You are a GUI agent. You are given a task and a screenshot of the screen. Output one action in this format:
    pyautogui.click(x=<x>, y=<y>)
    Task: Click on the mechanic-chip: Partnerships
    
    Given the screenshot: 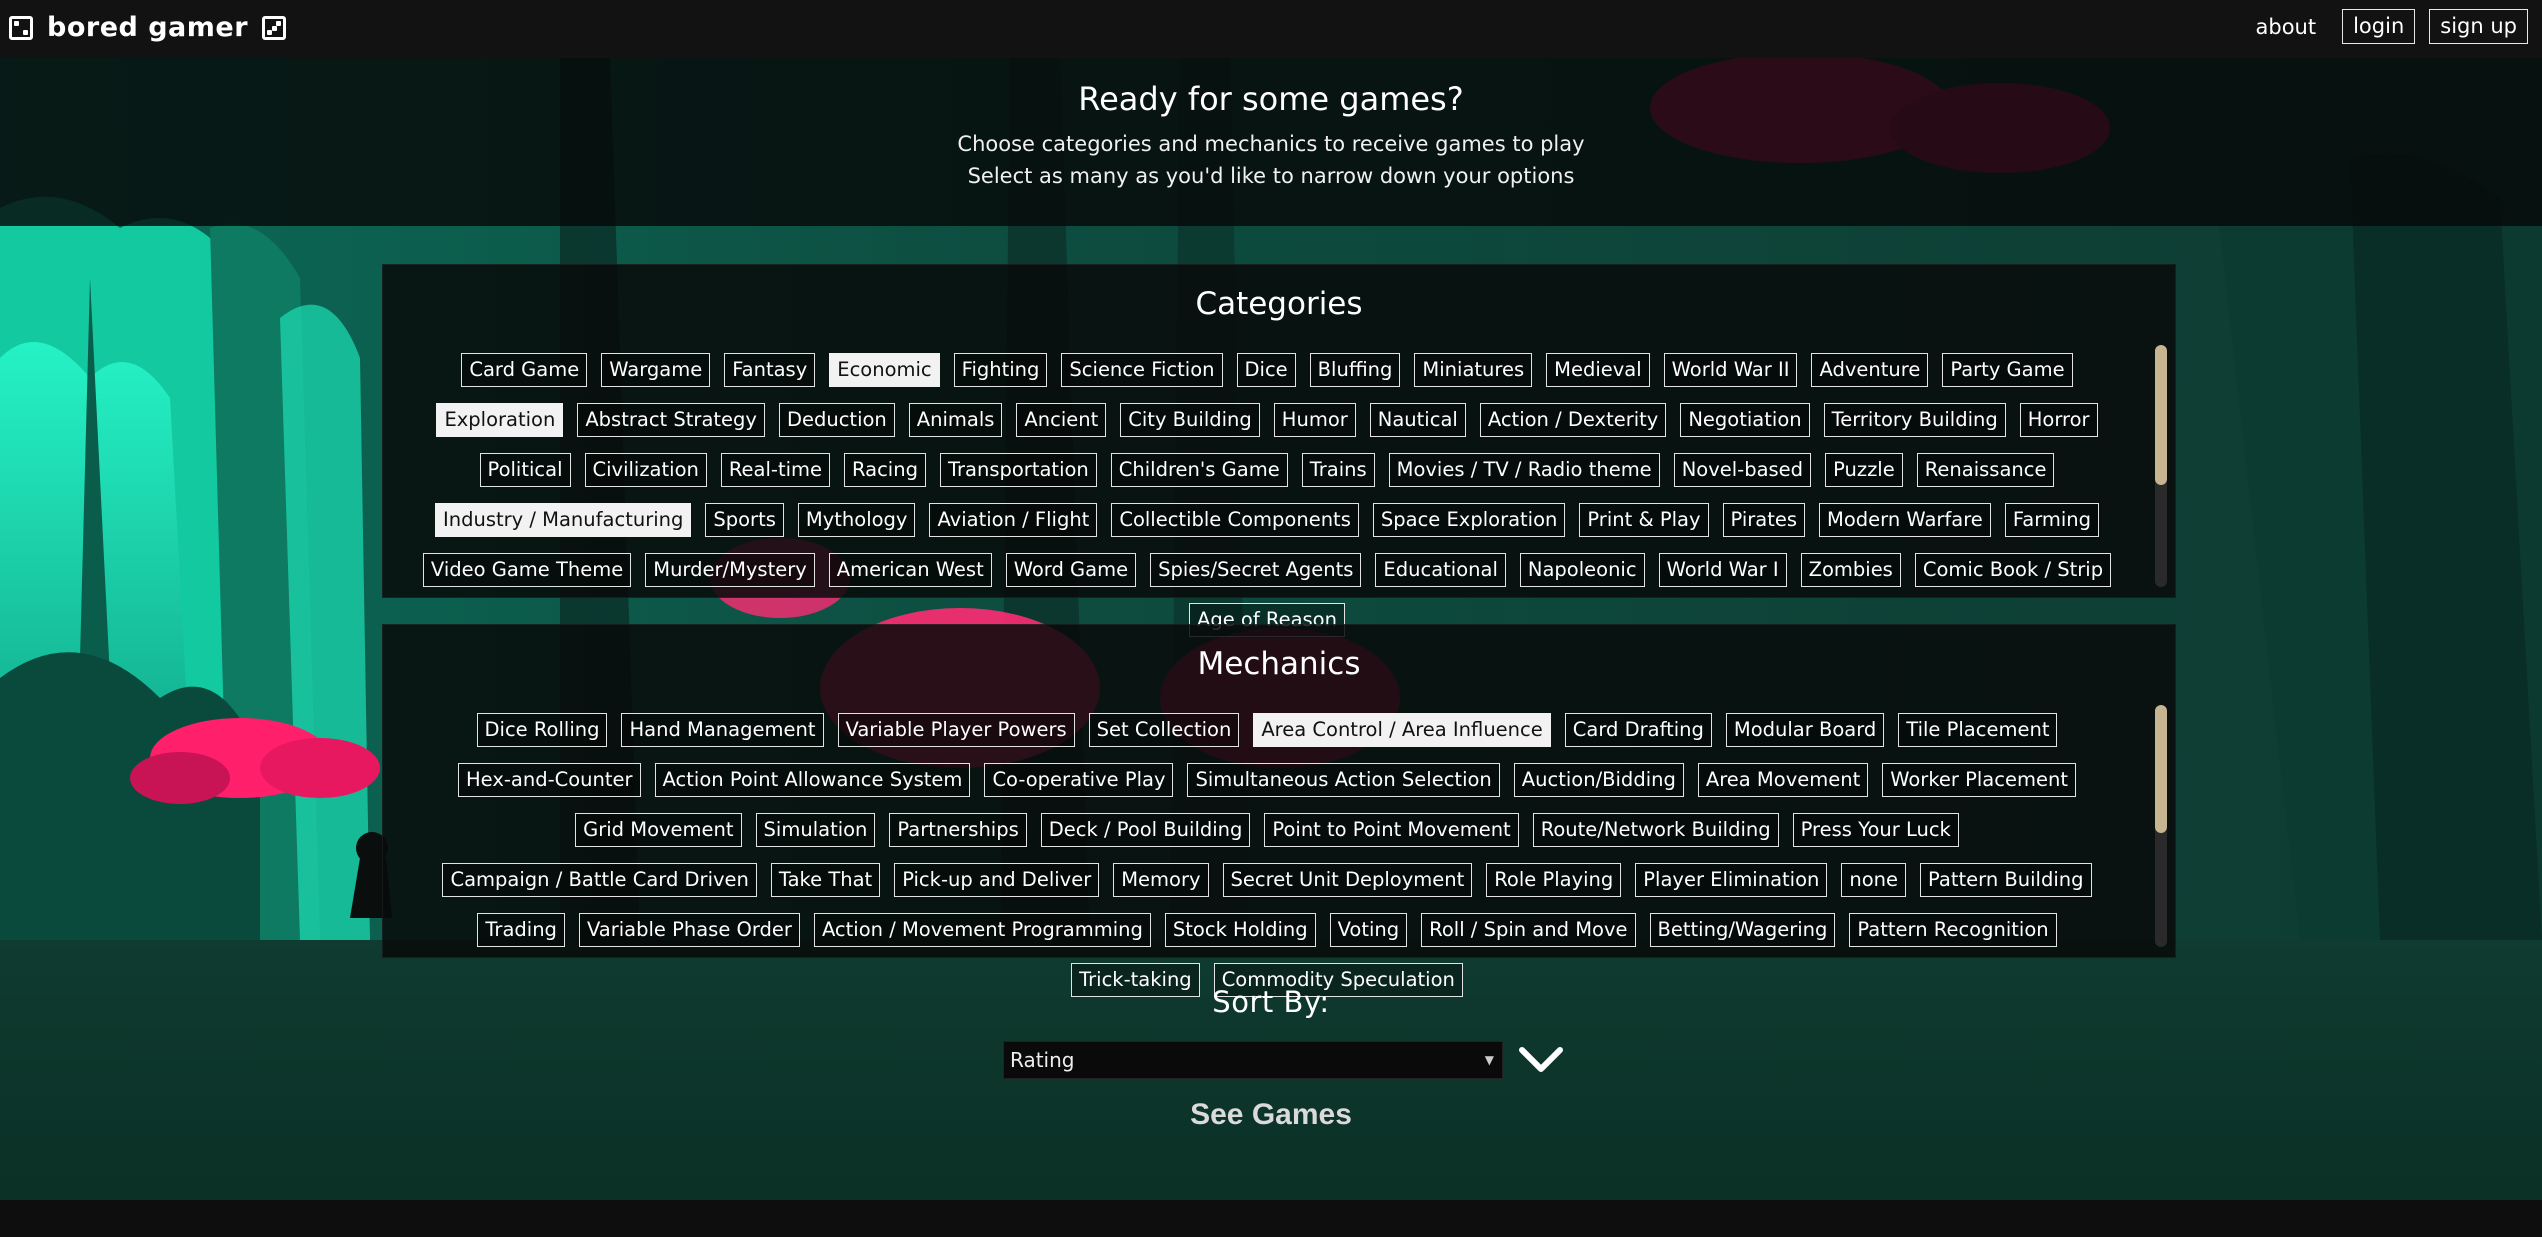 What is the action you would take?
    pyautogui.click(x=958, y=830)
    